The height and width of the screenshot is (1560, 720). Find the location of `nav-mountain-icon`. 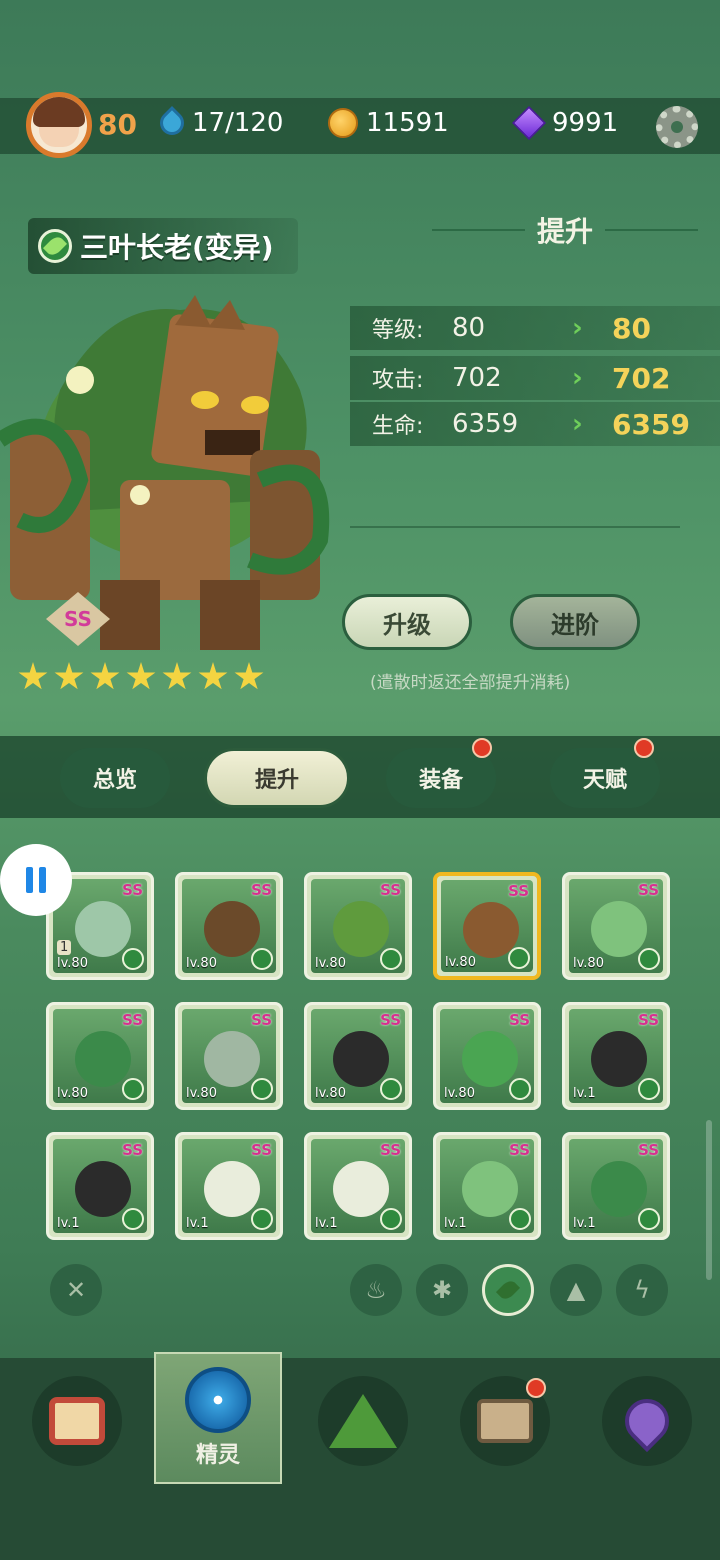

nav-mountain-icon is located at coordinates (363, 1421).